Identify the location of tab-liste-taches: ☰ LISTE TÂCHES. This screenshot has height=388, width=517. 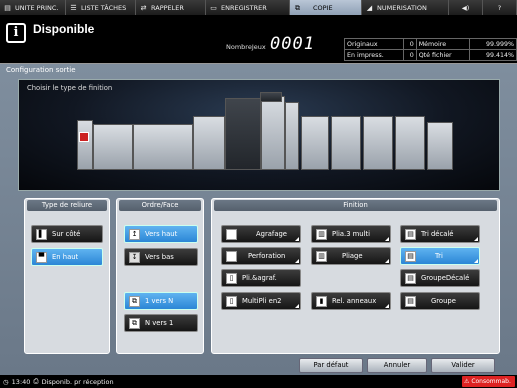
(101, 7).